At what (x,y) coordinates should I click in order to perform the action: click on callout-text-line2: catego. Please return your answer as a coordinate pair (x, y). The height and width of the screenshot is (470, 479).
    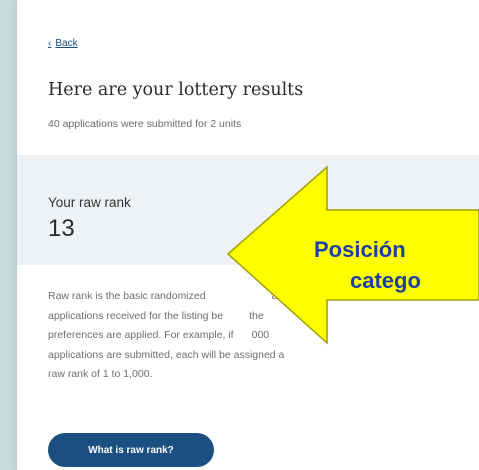
    Looking at the image, I should click on (385, 280).